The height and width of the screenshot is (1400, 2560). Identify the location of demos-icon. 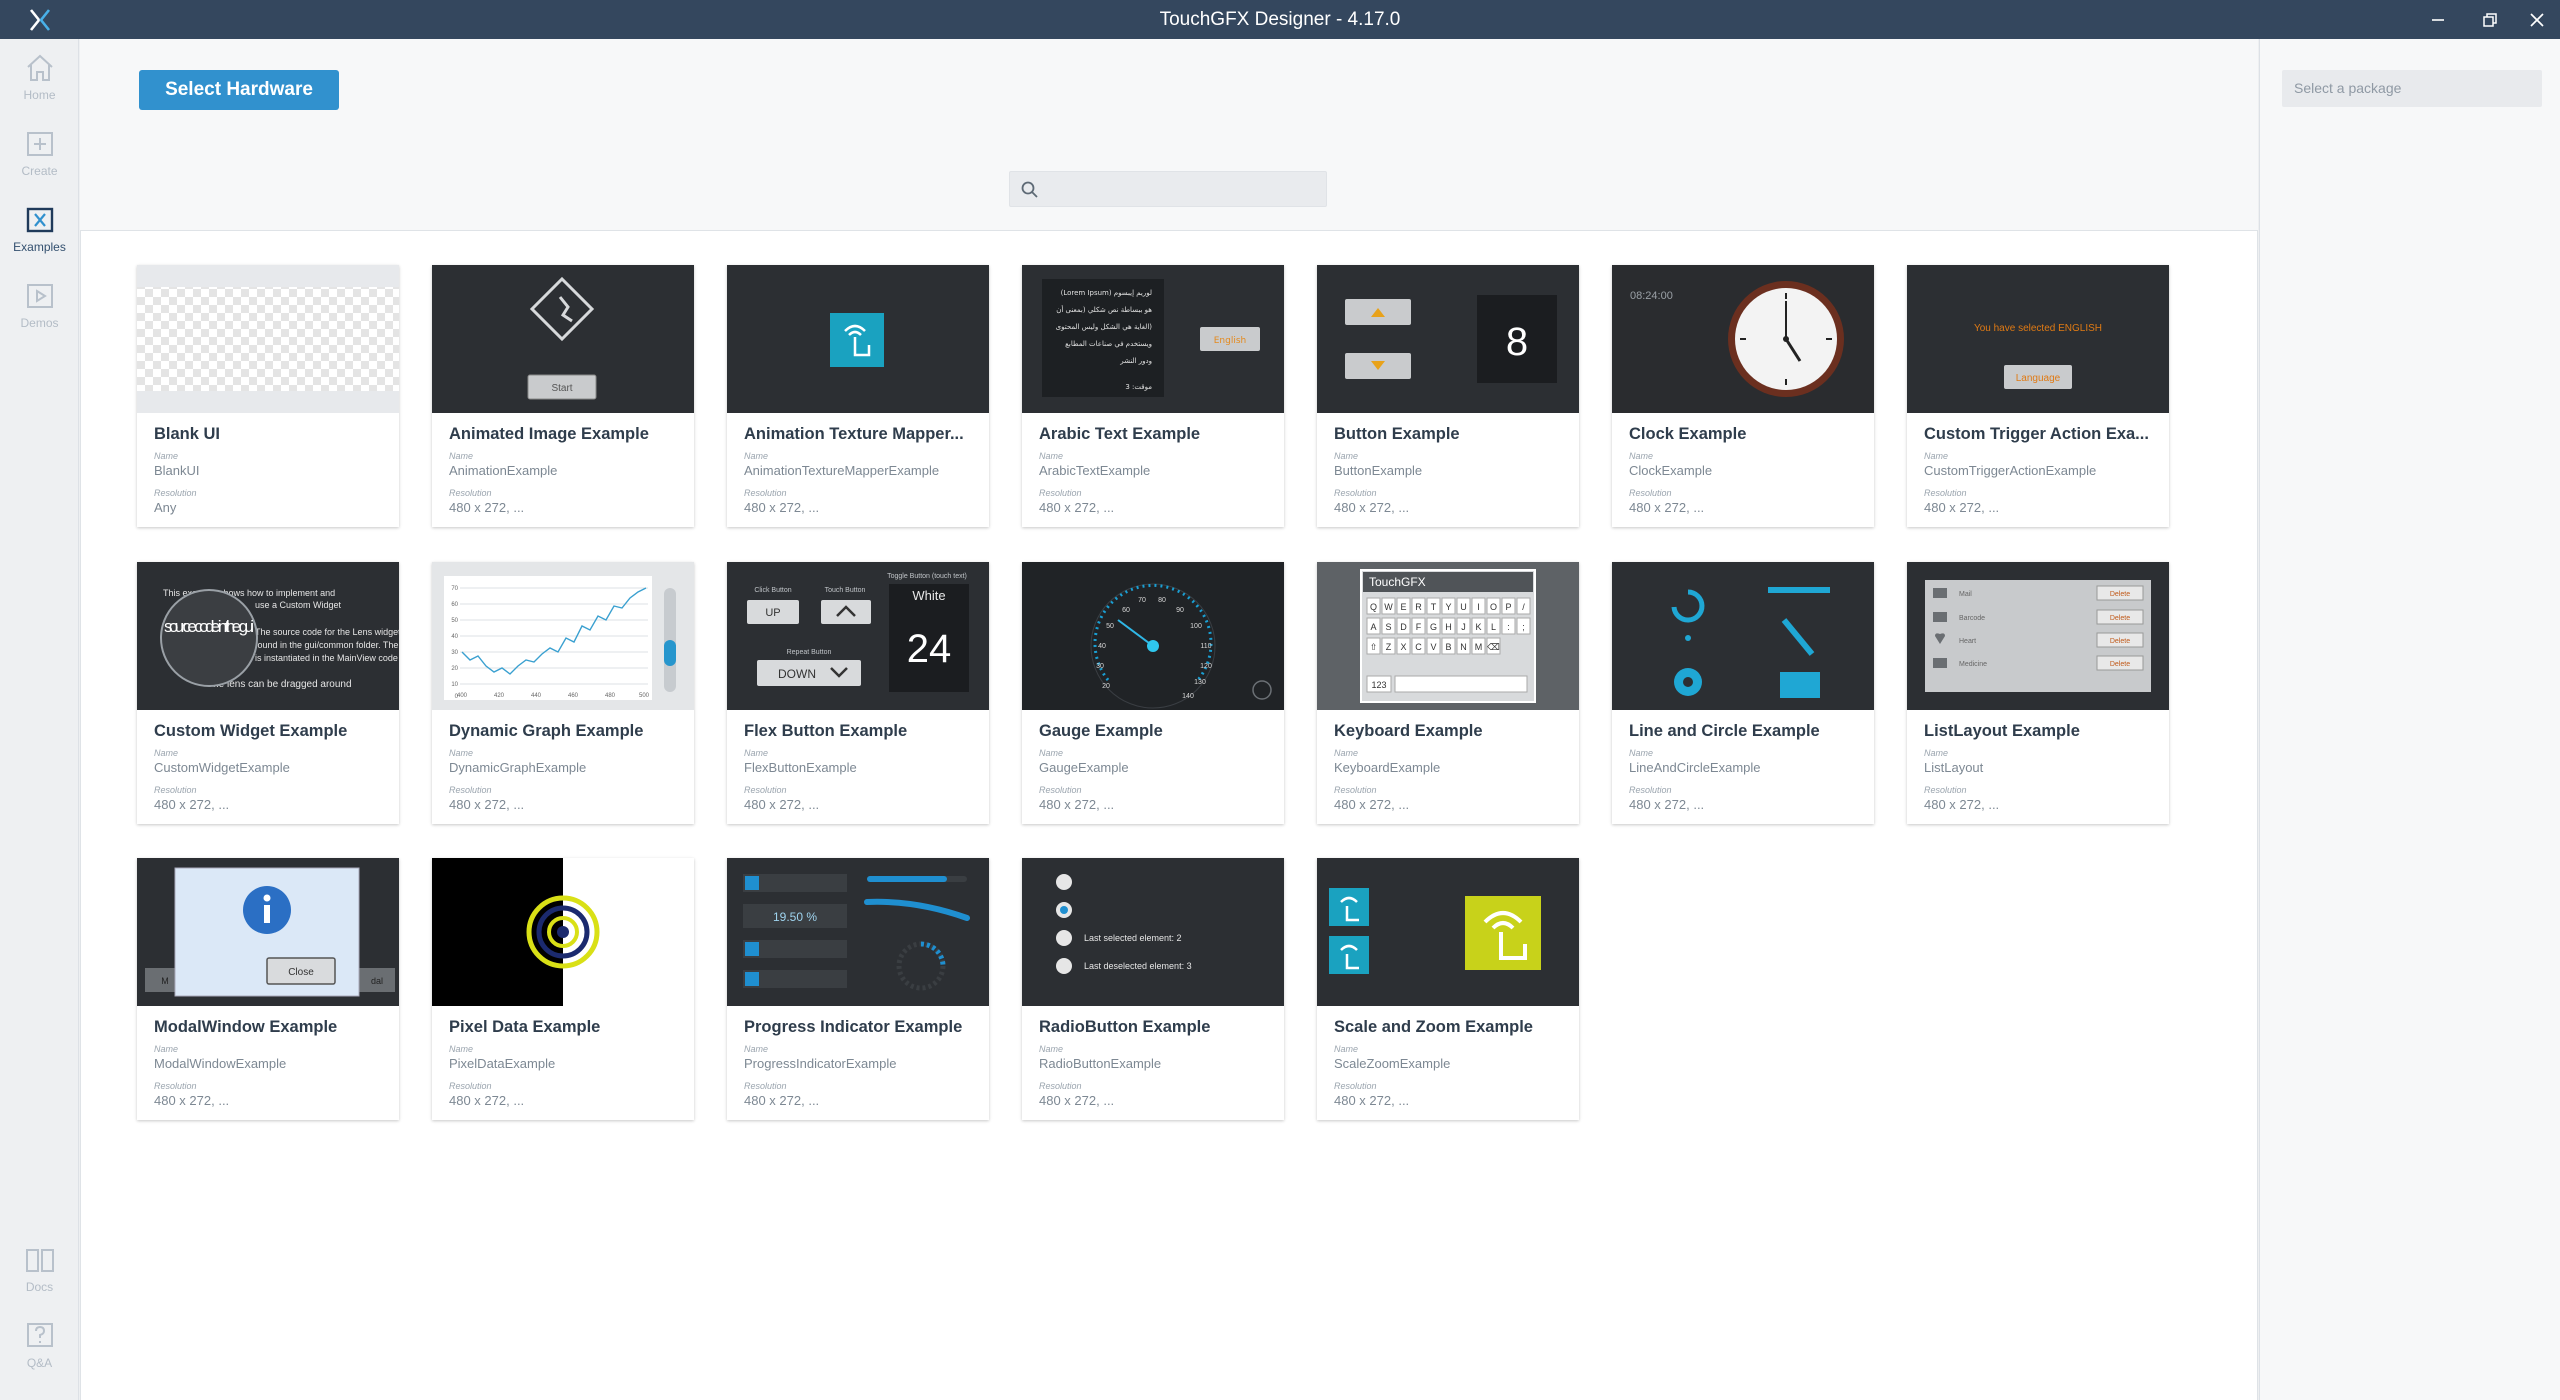
(39, 296).